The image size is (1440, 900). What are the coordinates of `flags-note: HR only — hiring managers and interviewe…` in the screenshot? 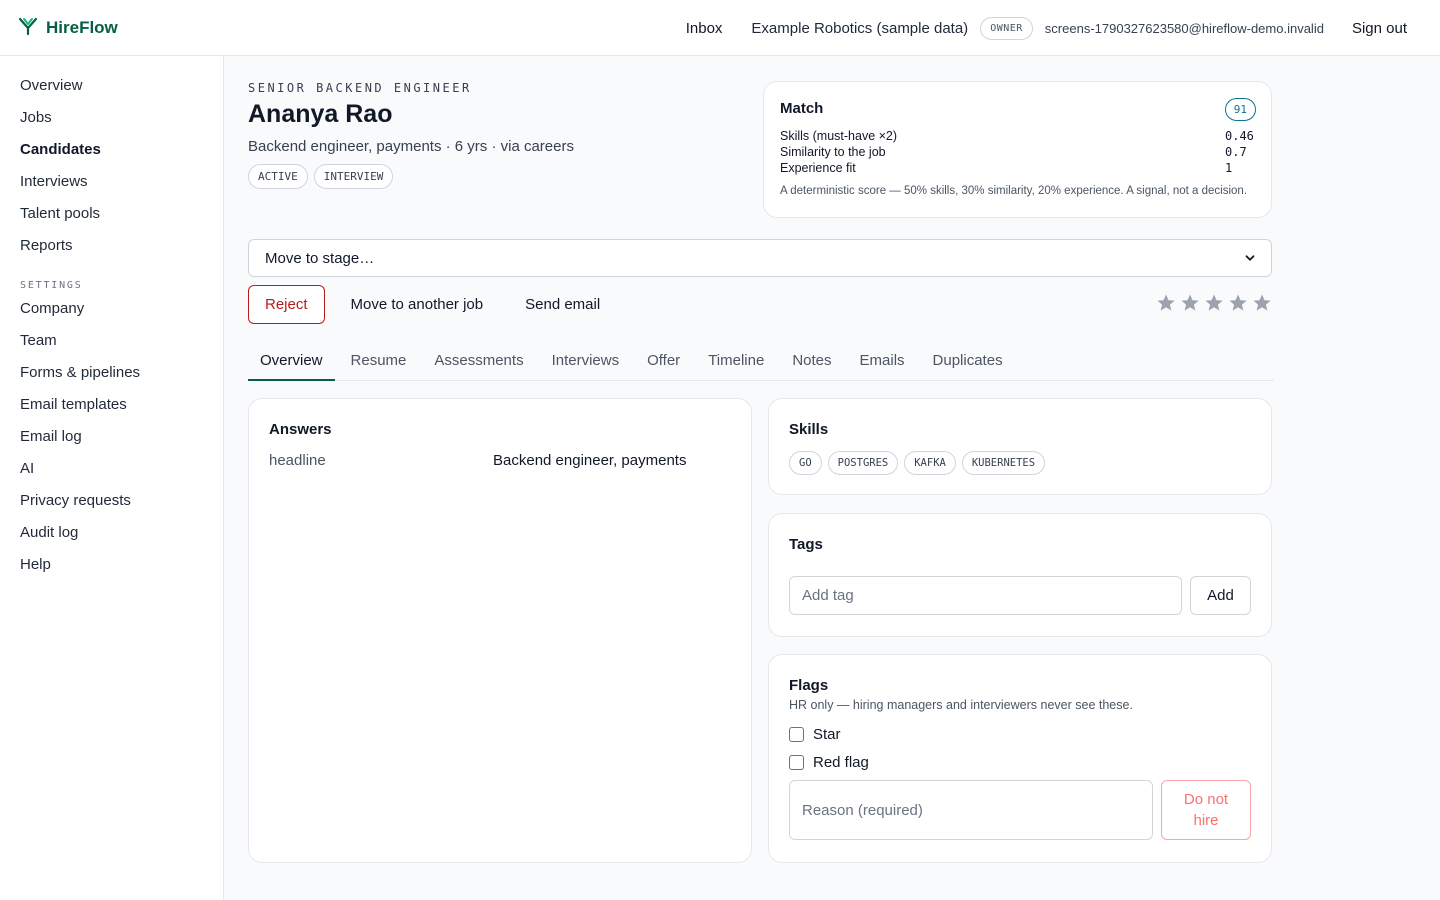 It's located at (961, 705).